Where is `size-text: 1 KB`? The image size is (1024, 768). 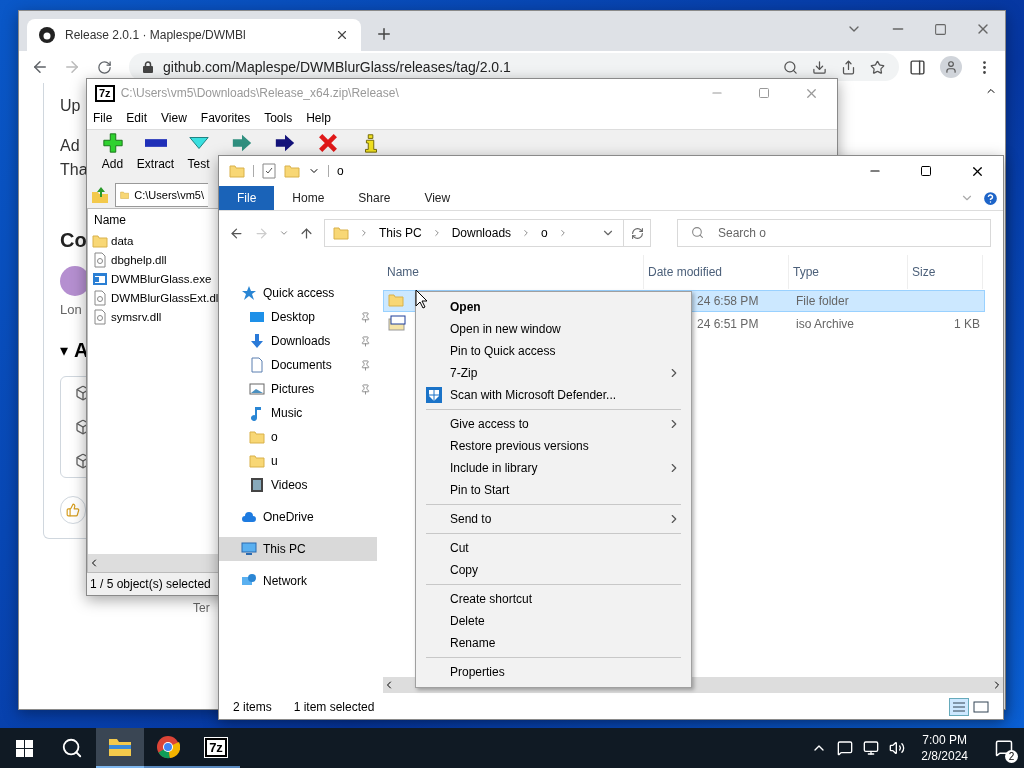 size-text: 1 KB is located at coordinates (967, 324).